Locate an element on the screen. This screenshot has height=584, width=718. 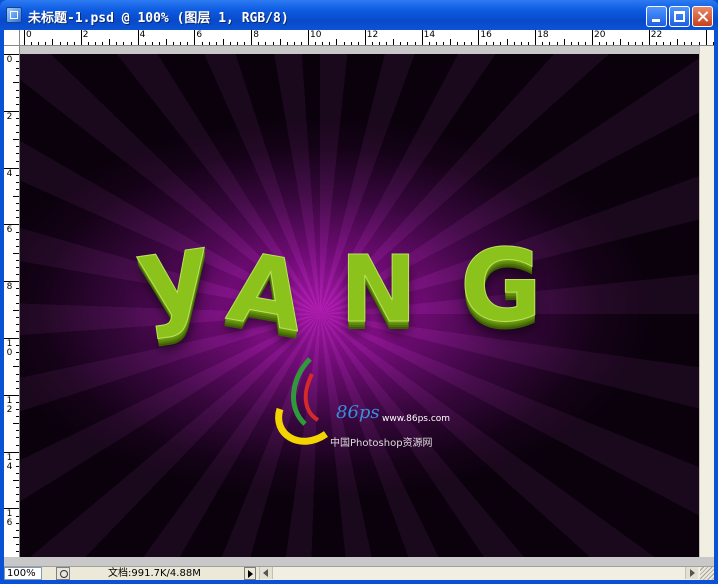
horizontal-ruler: 0 2 4 6 8 10 12 14 16 18 20 22 is located at coordinates (367, 38).